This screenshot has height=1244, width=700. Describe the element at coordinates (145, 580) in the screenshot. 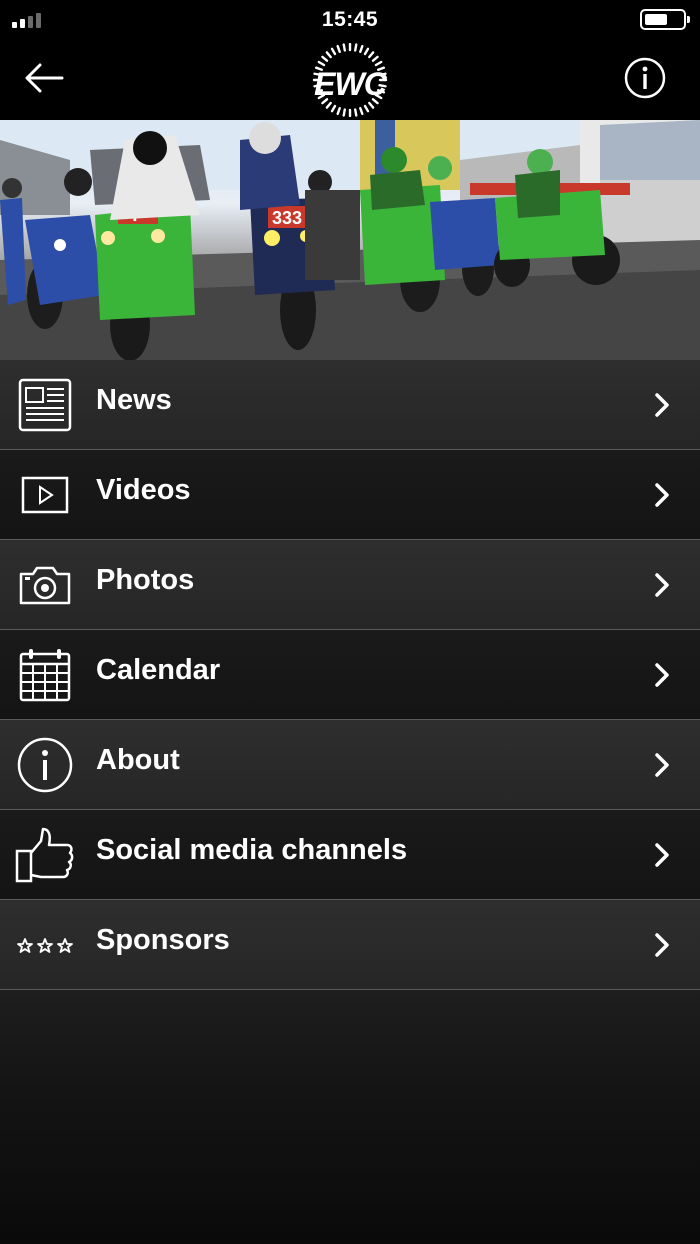

I see `menu-label-photos: Photos` at that location.